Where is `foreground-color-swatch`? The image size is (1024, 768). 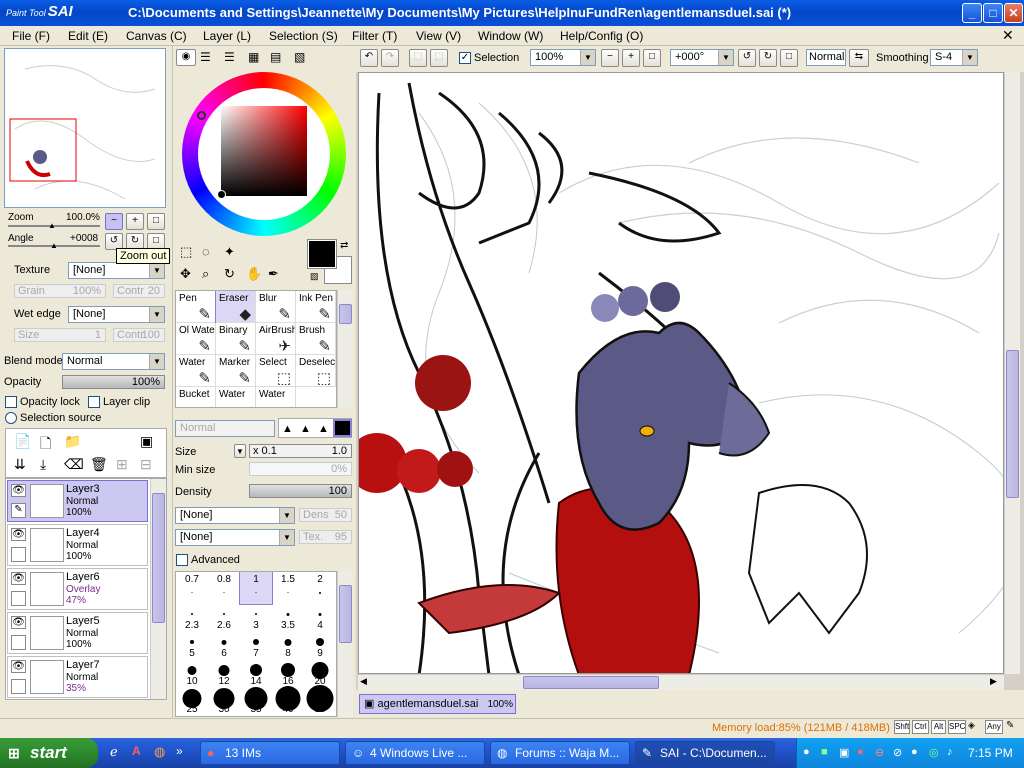
foreground-color-swatch is located at coordinates (322, 254).